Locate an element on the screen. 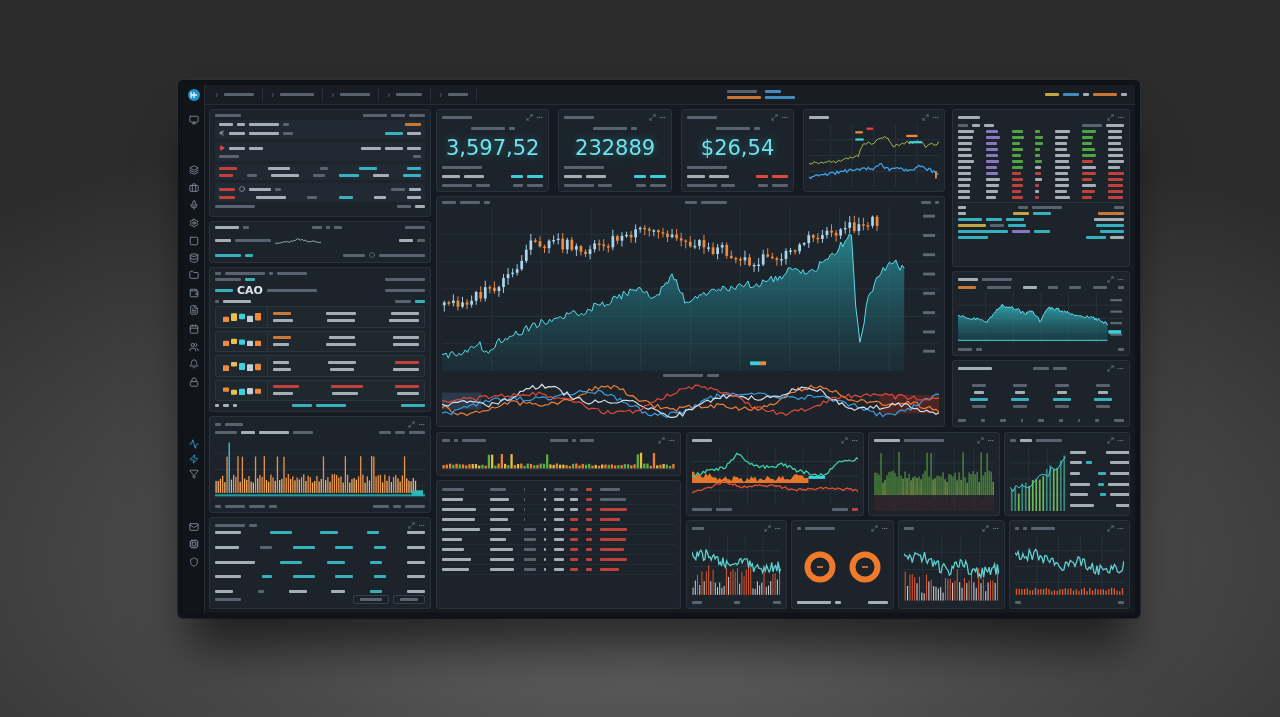  mail-icon is located at coordinates (193, 527).